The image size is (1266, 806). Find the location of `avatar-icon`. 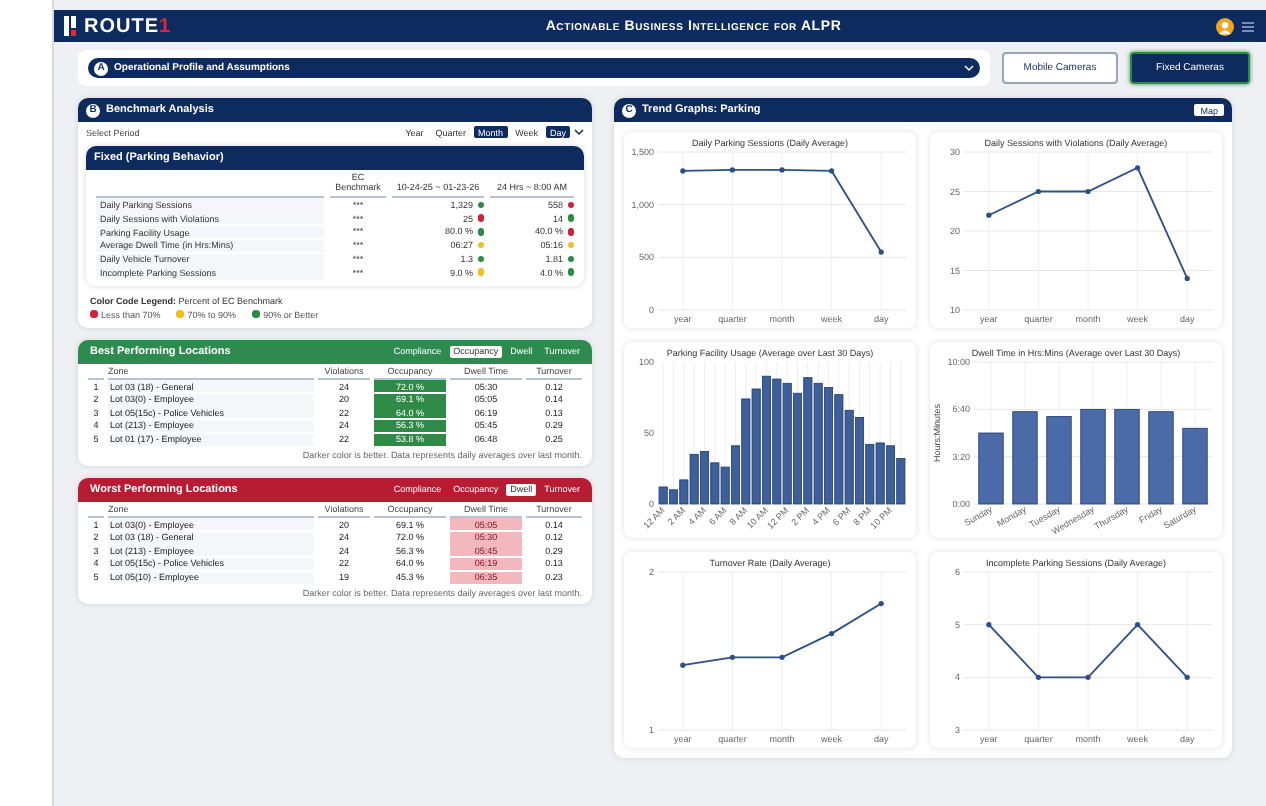

avatar-icon is located at coordinates (1225, 26).